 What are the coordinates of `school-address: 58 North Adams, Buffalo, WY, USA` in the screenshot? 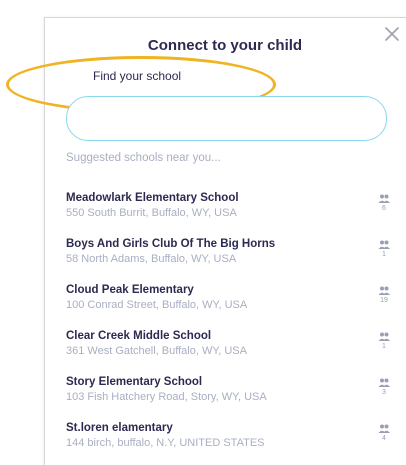 It's located at (151, 259).